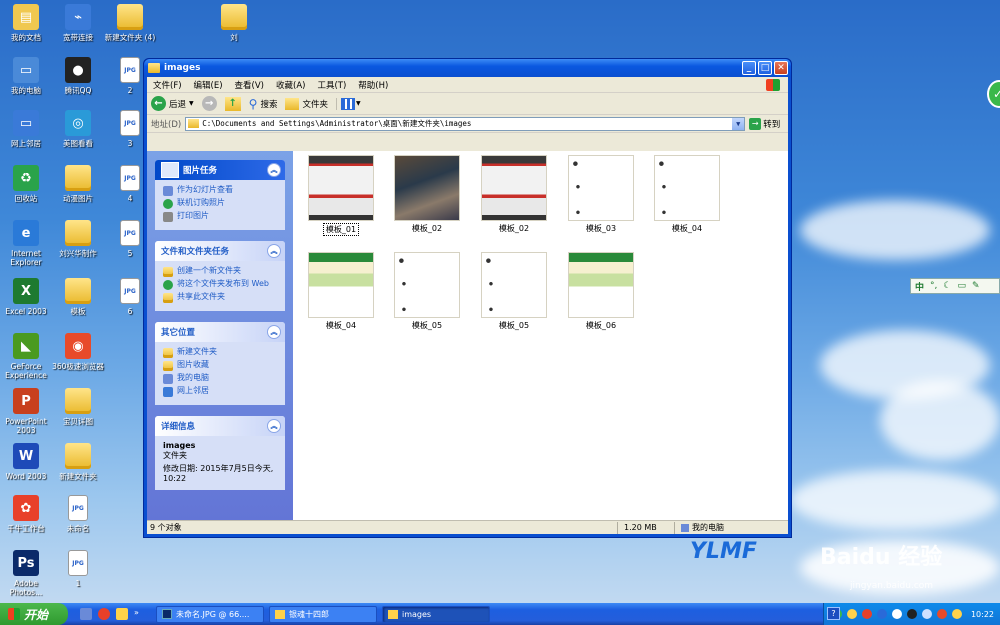 Image resolution: width=1000 pixels, height=625 pixels. I want to click on search-button: ⚲ 搜索, so click(263, 104).